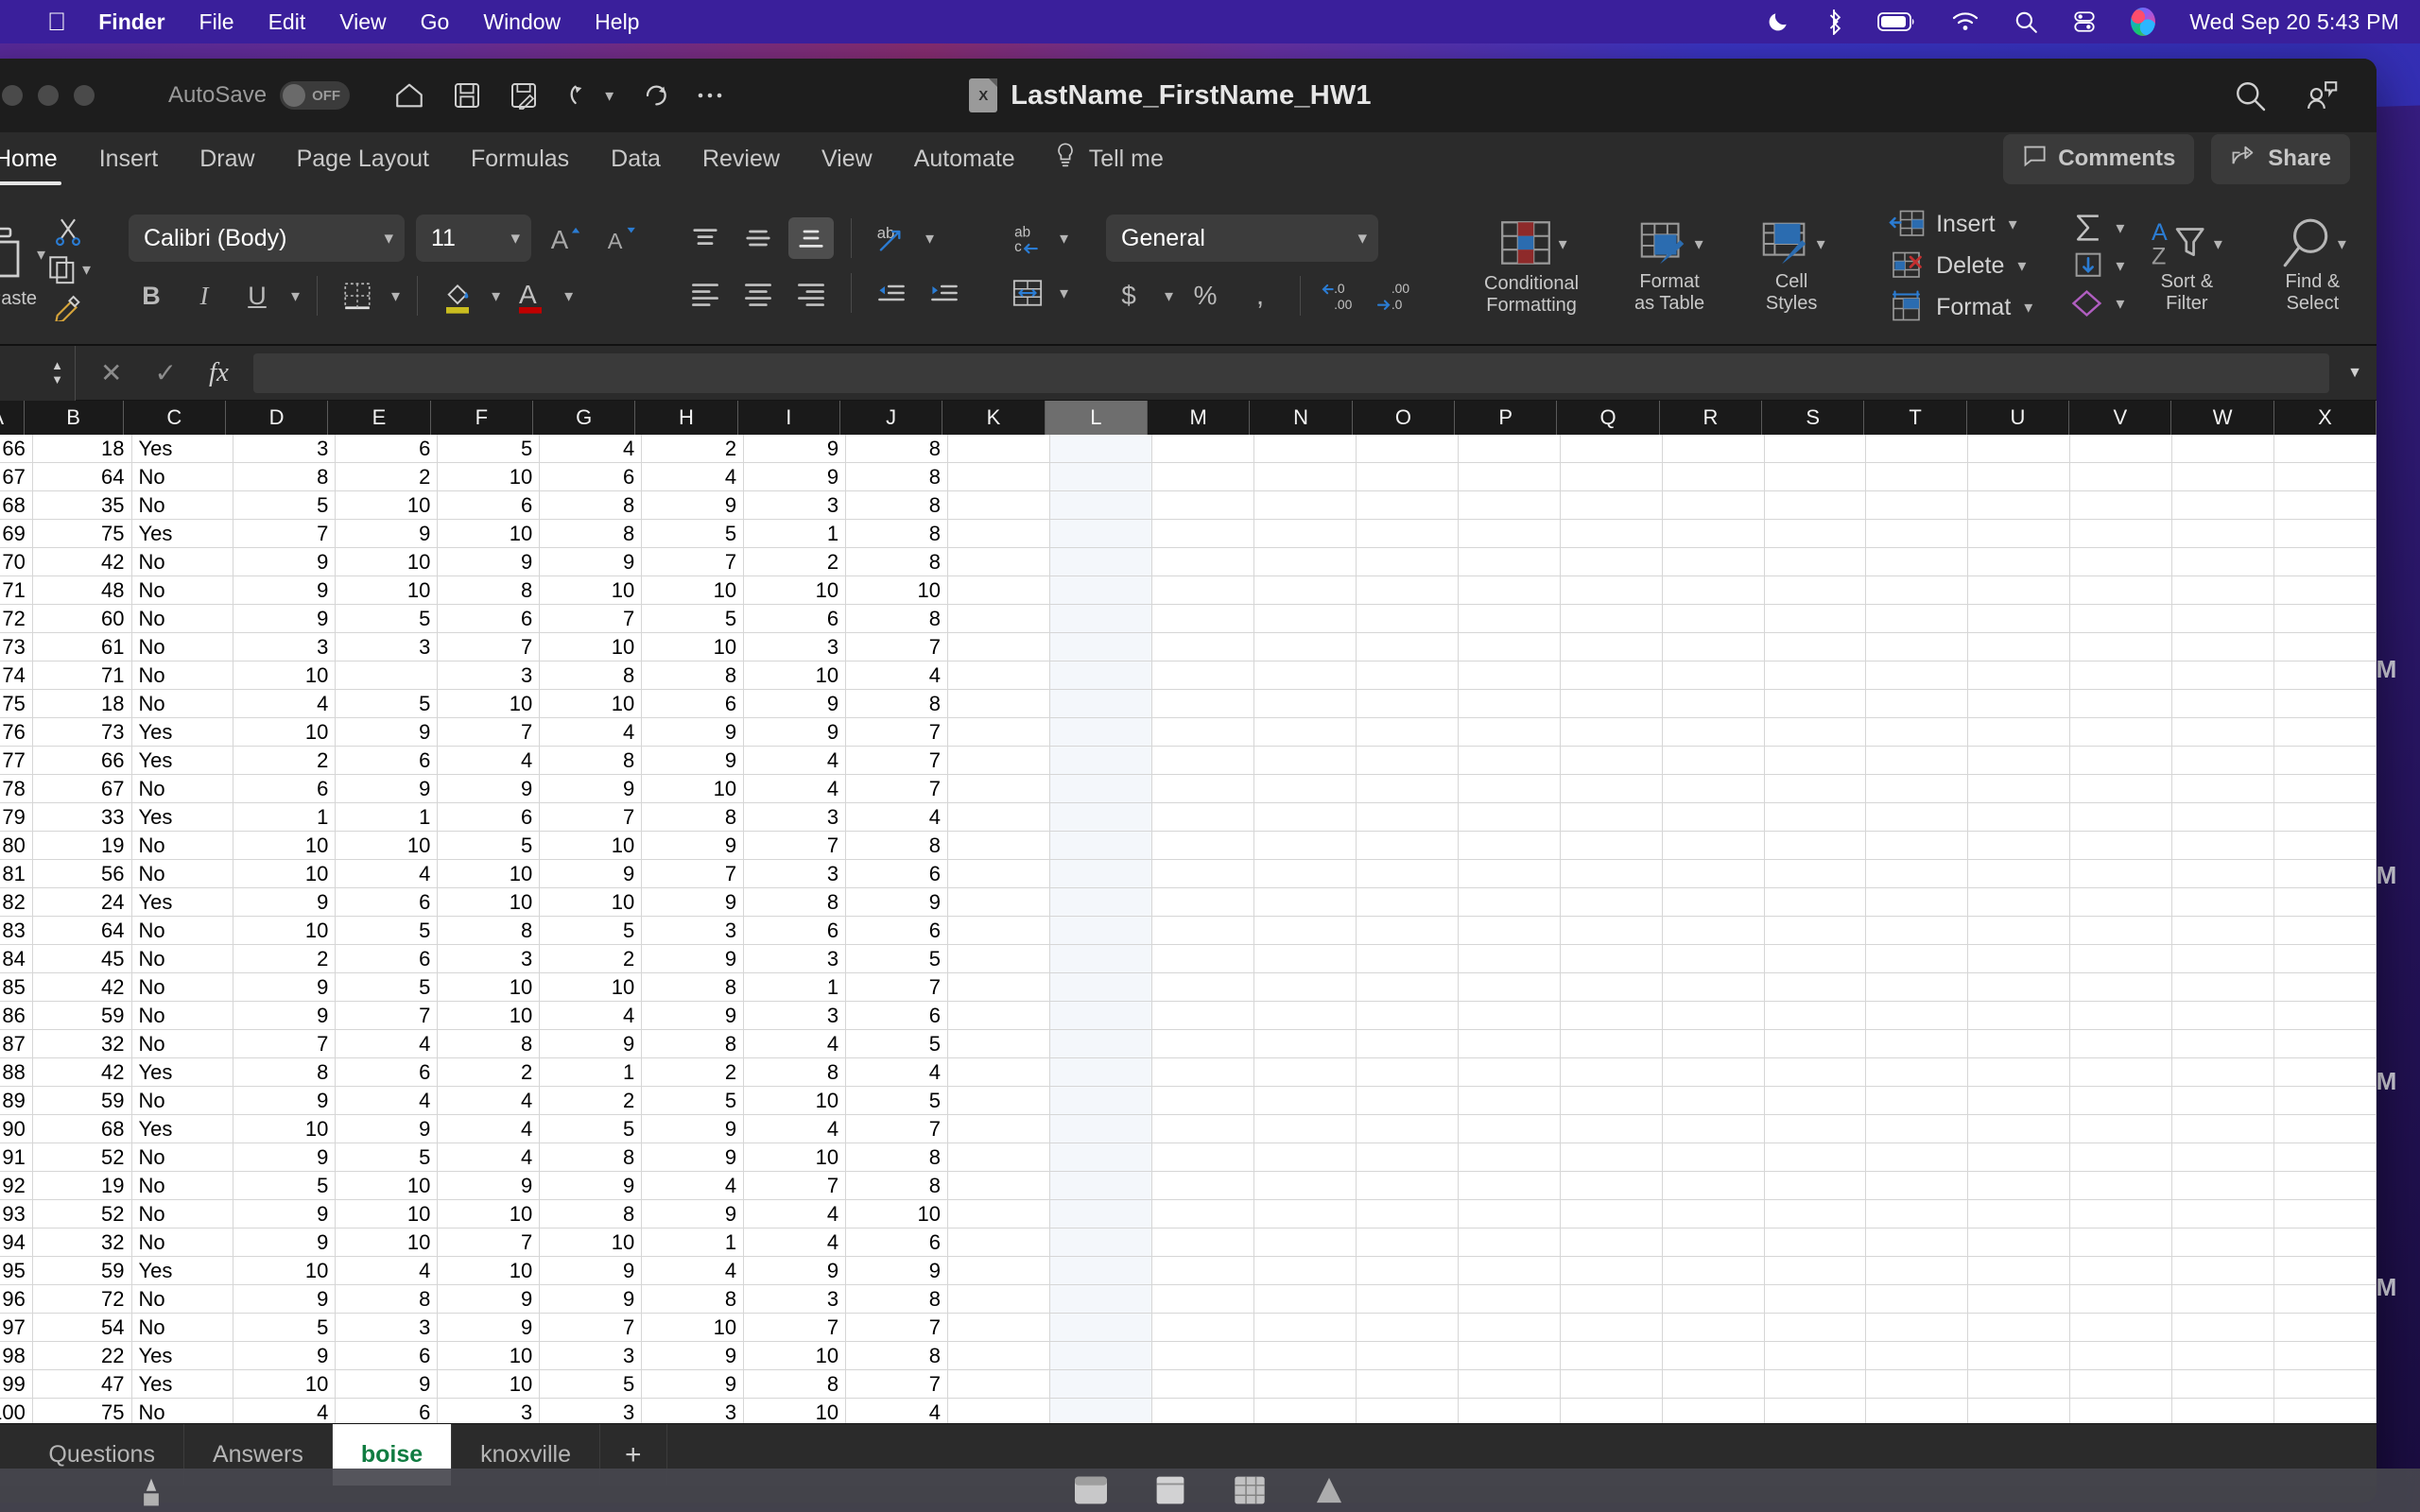 The height and width of the screenshot is (1512, 2420). What do you see at coordinates (1205, 296) in the screenshot?
I see `percent-format-button: %` at bounding box center [1205, 296].